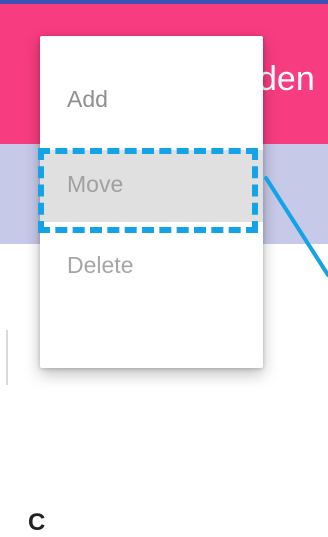  What do you see at coordinates (286, 79) in the screenshot?
I see `header-title: den` at bounding box center [286, 79].